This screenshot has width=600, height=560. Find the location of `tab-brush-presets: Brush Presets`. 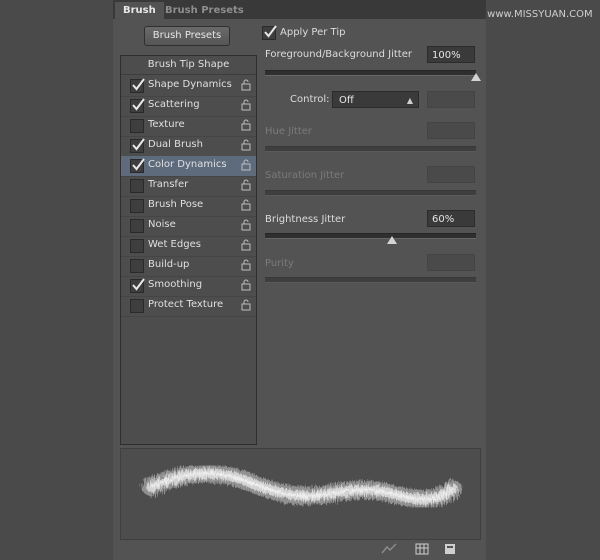

tab-brush-presets: Brush Presets is located at coordinates (204, 10).